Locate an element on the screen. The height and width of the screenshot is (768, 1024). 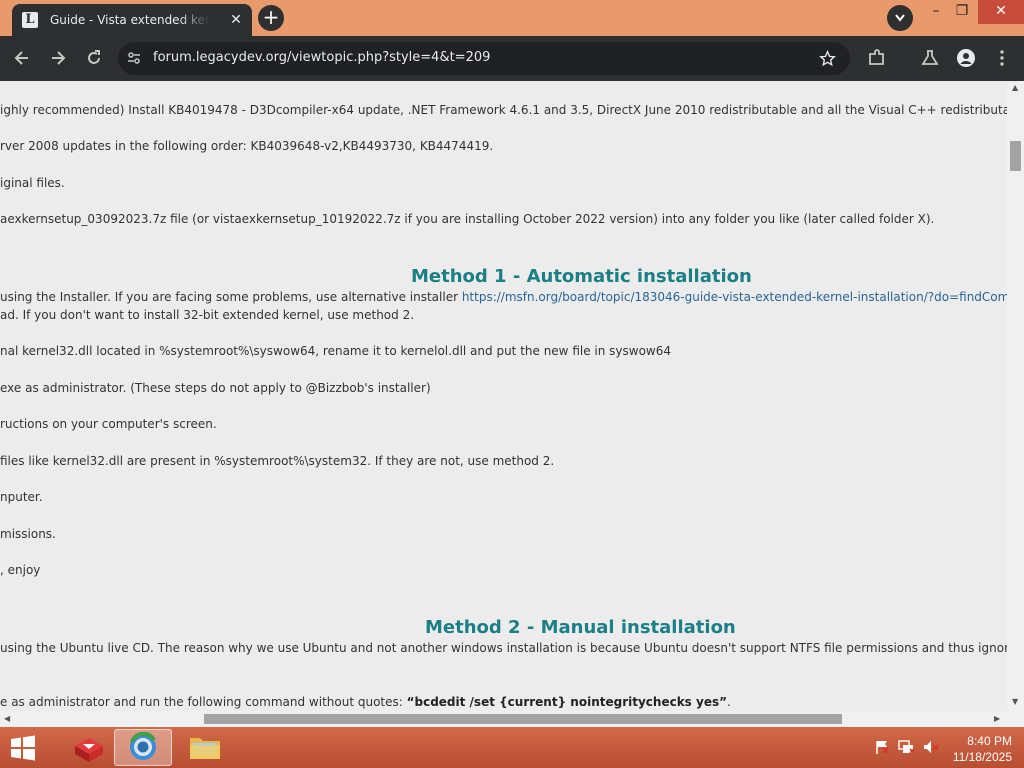
vertical-scroll-thumb is located at coordinates (1015, 156).